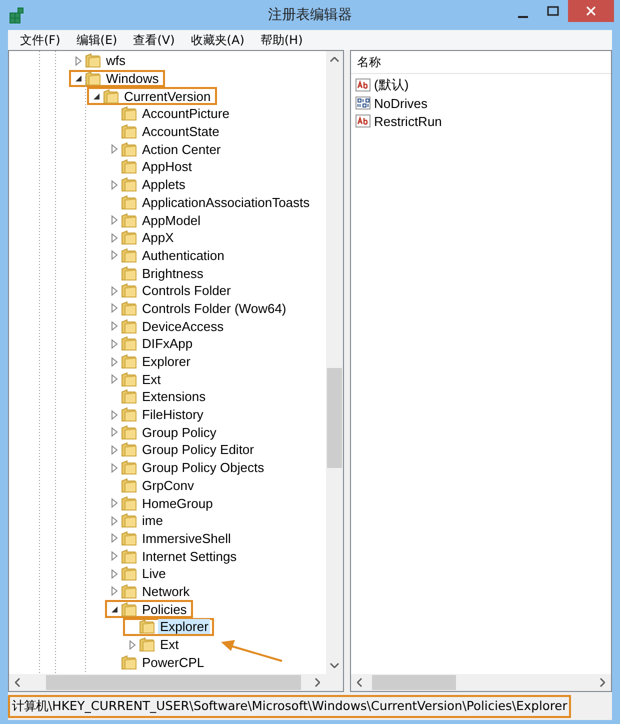 Image resolution: width=620 pixels, height=724 pixels. Describe the element at coordinates (186, 290) in the screenshot. I see `tree-item: Controls Folder` at that location.